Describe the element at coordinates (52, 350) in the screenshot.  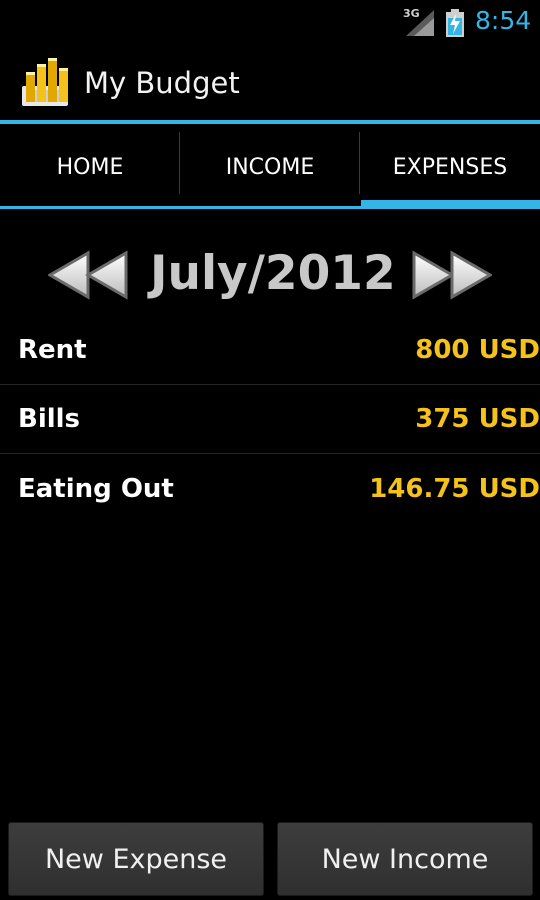
I see `expense-name: Rent` at that location.